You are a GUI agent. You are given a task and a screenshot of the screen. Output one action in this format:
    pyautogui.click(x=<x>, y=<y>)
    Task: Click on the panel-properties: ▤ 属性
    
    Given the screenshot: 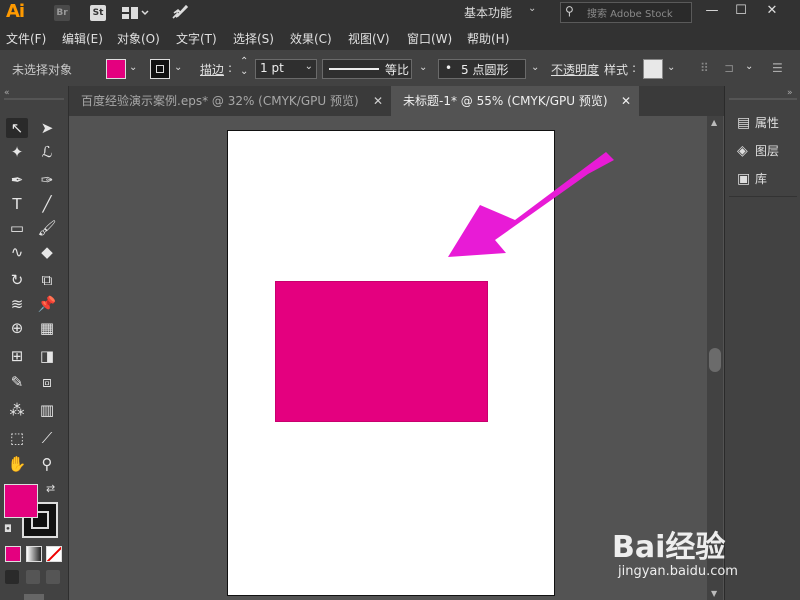 What is the action you would take?
    pyautogui.click(x=758, y=122)
    